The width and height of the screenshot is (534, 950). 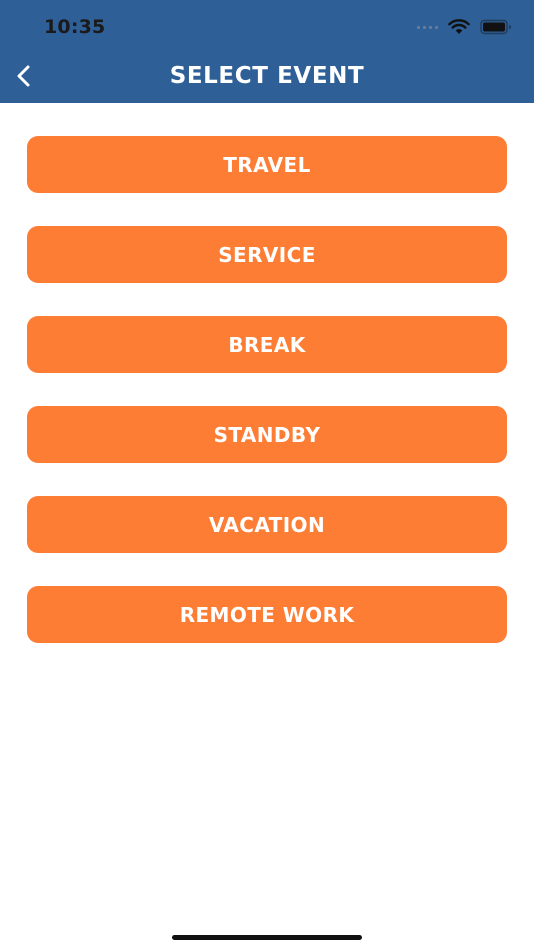 What do you see at coordinates (267, 164) in the screenshot?
I see `travel-button: TRAVEL` at bounding box center [267, 164].